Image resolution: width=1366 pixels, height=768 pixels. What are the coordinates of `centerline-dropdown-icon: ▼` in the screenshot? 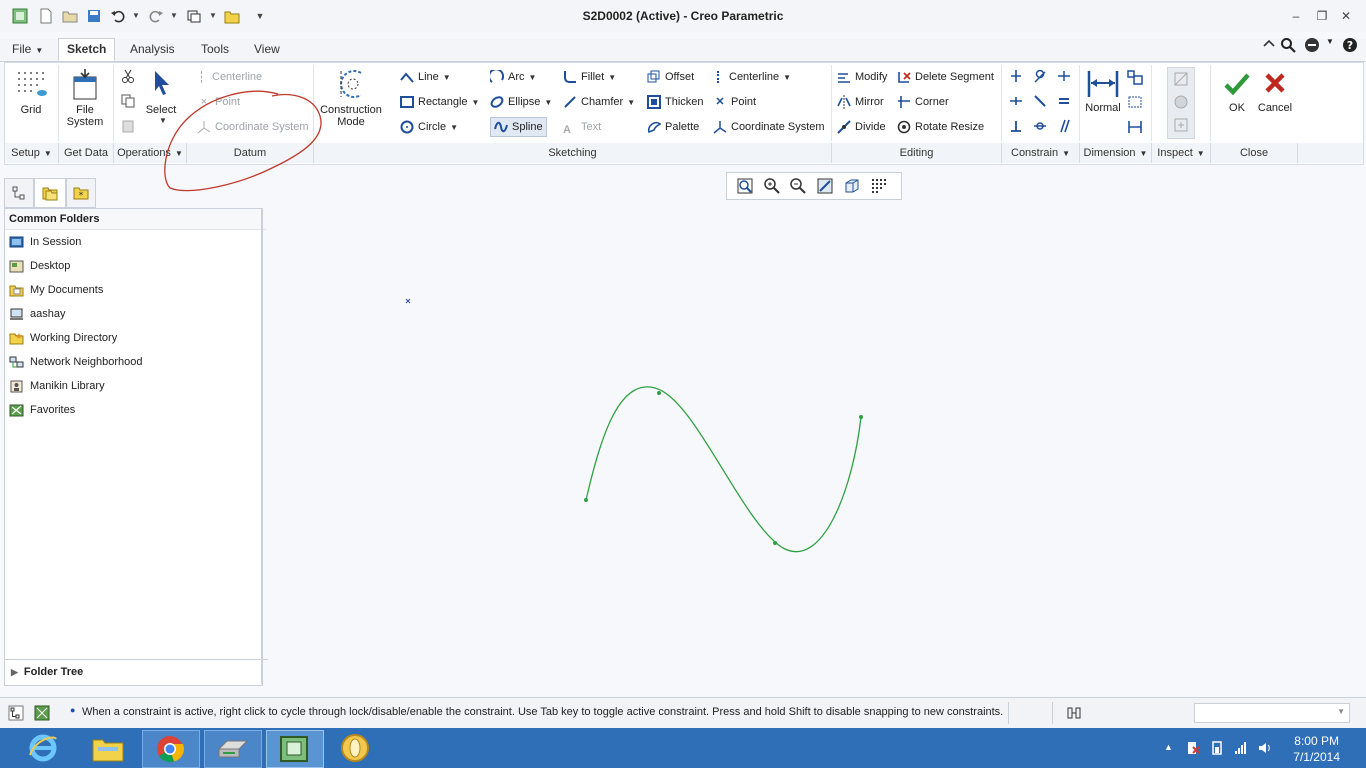 It's located at (787, 77).